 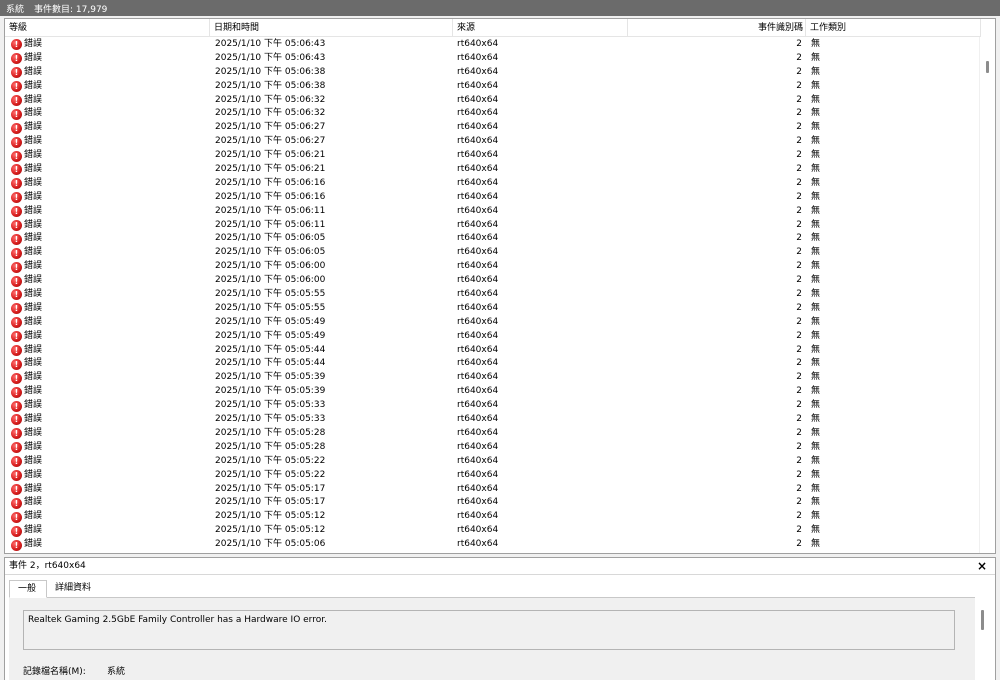 I want to click on column-header-source: 來源, so click(x=540, y=28).